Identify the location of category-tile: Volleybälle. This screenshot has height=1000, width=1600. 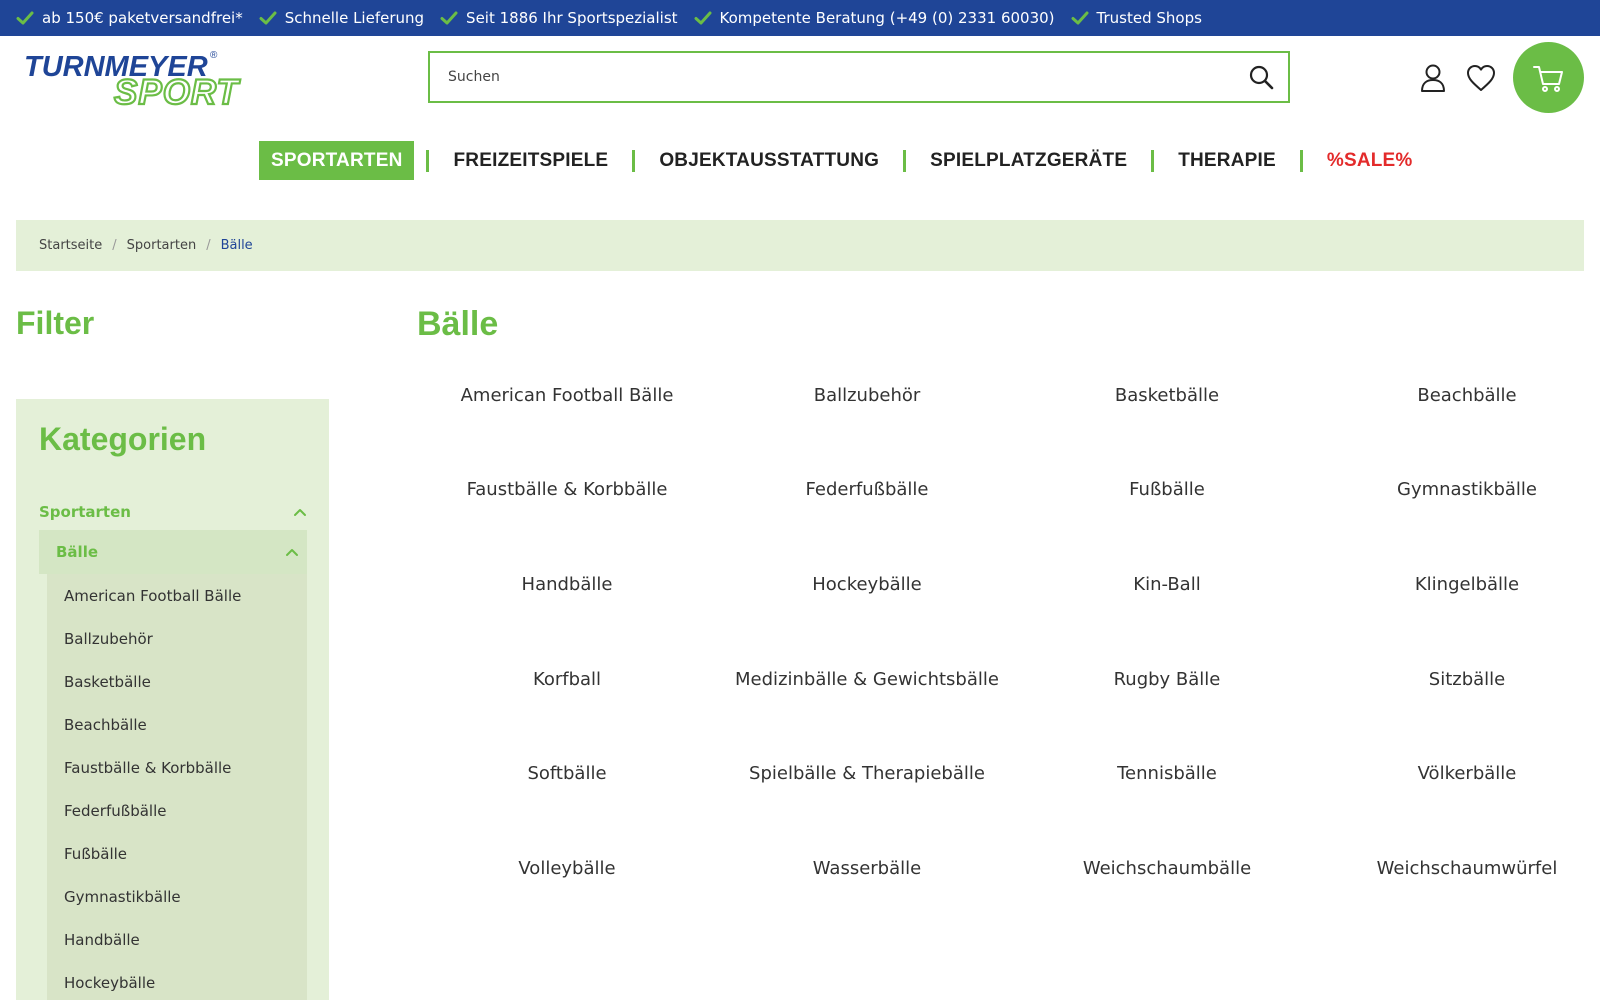
(567, 868).